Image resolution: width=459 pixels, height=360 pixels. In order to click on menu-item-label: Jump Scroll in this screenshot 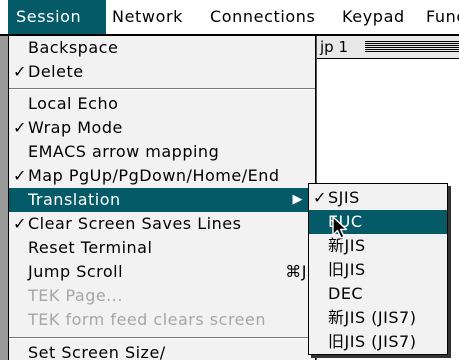, I will do `click(76, 271)`.